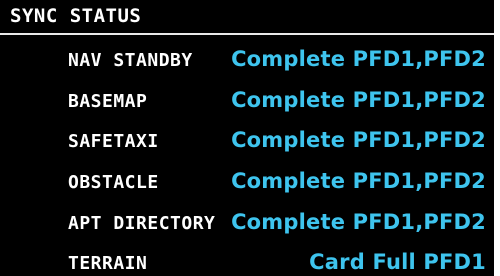 The image size is (500, 276). Describe the element at coordinates (247, 259) in the screenshot. I see `status-row-terrain: TERRAIN Card Full PFD1` at that location.